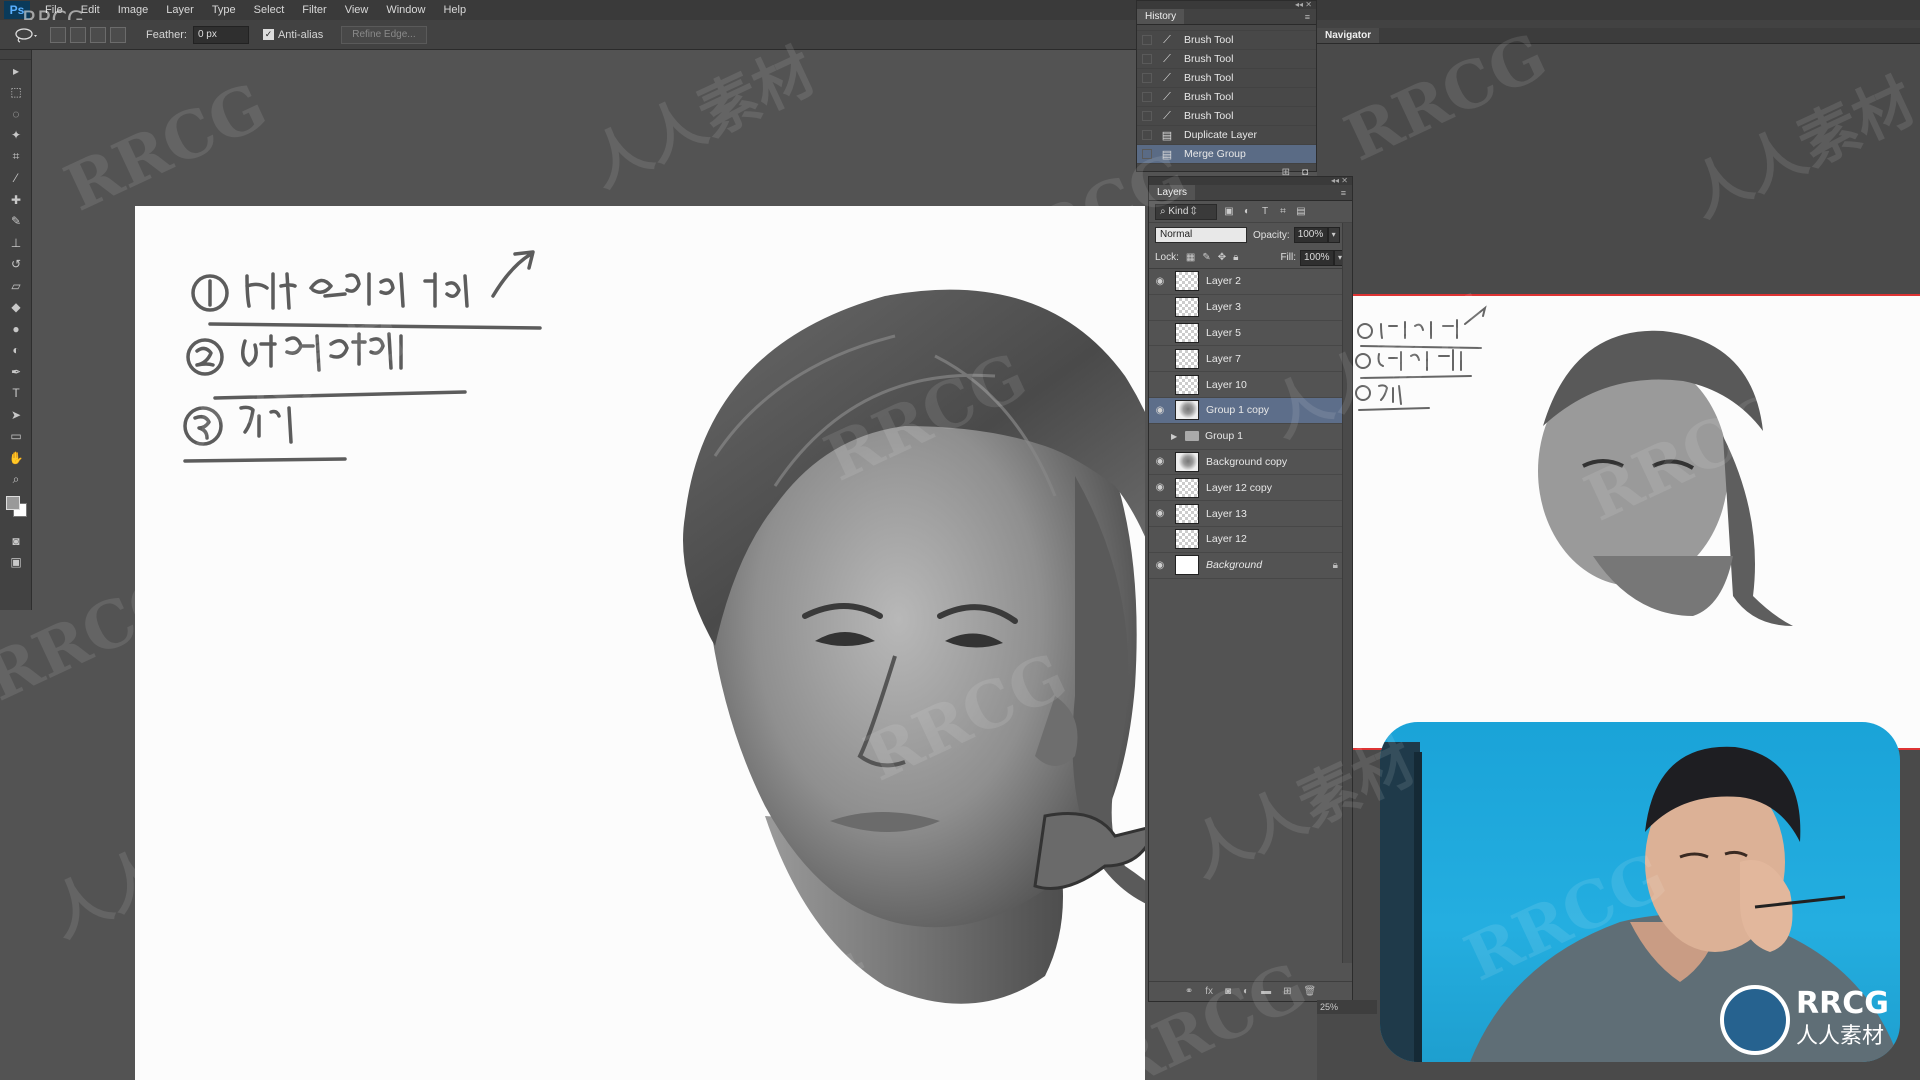 The height and width of the screenshot is (1080, 1920). Describe the element at coordinates (16, 200) in the screenshot. I see `healing-brush-icon: ✚` at that location.